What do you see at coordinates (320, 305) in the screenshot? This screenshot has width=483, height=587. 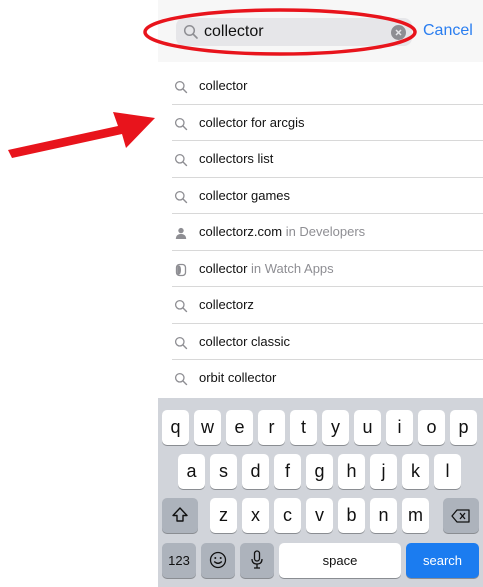 I see `suggestion-item: collectorz` at bounding box center [320, 305].